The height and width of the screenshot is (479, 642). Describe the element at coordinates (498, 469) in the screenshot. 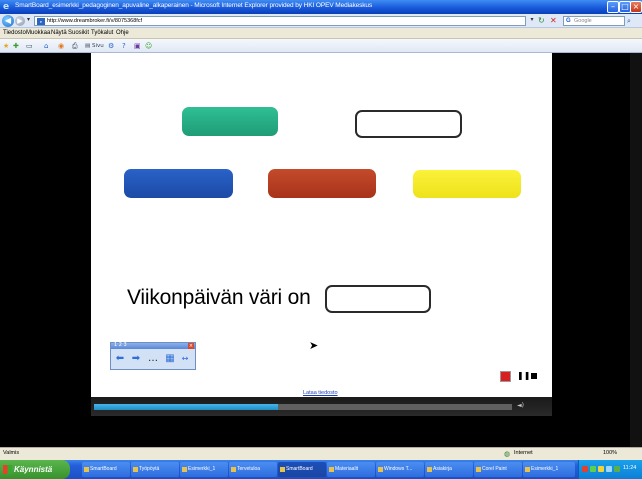

I see `taskbar-item: Corel Paint` at that location.